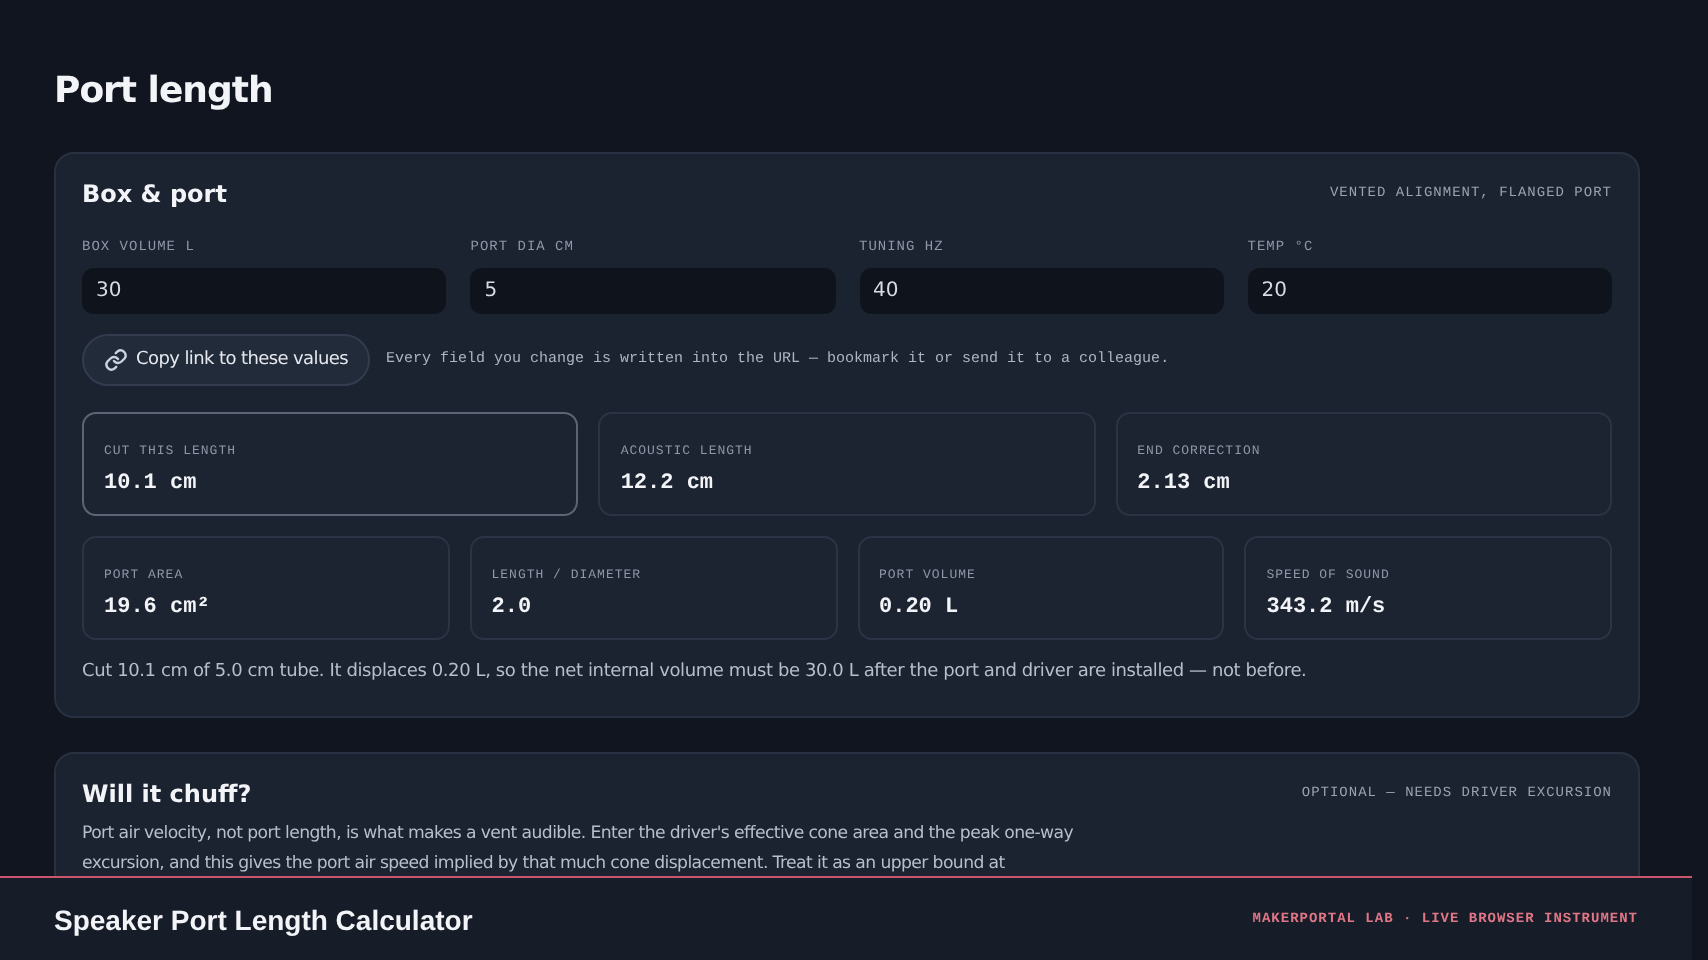  I want to click on input-field: 20, so click(1429, 291).